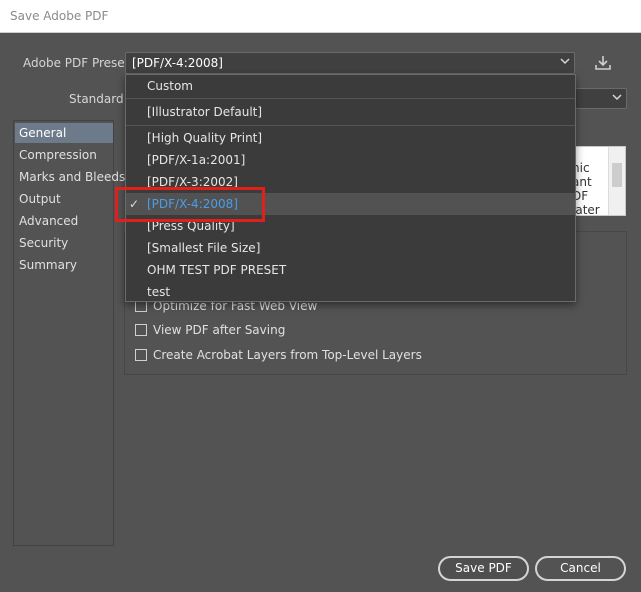 The height and width of the screenshot is (592, 641). Describe the element at coordinates (64, 133) in the screenshot. I see `sidebar-item-general: General` at that location.